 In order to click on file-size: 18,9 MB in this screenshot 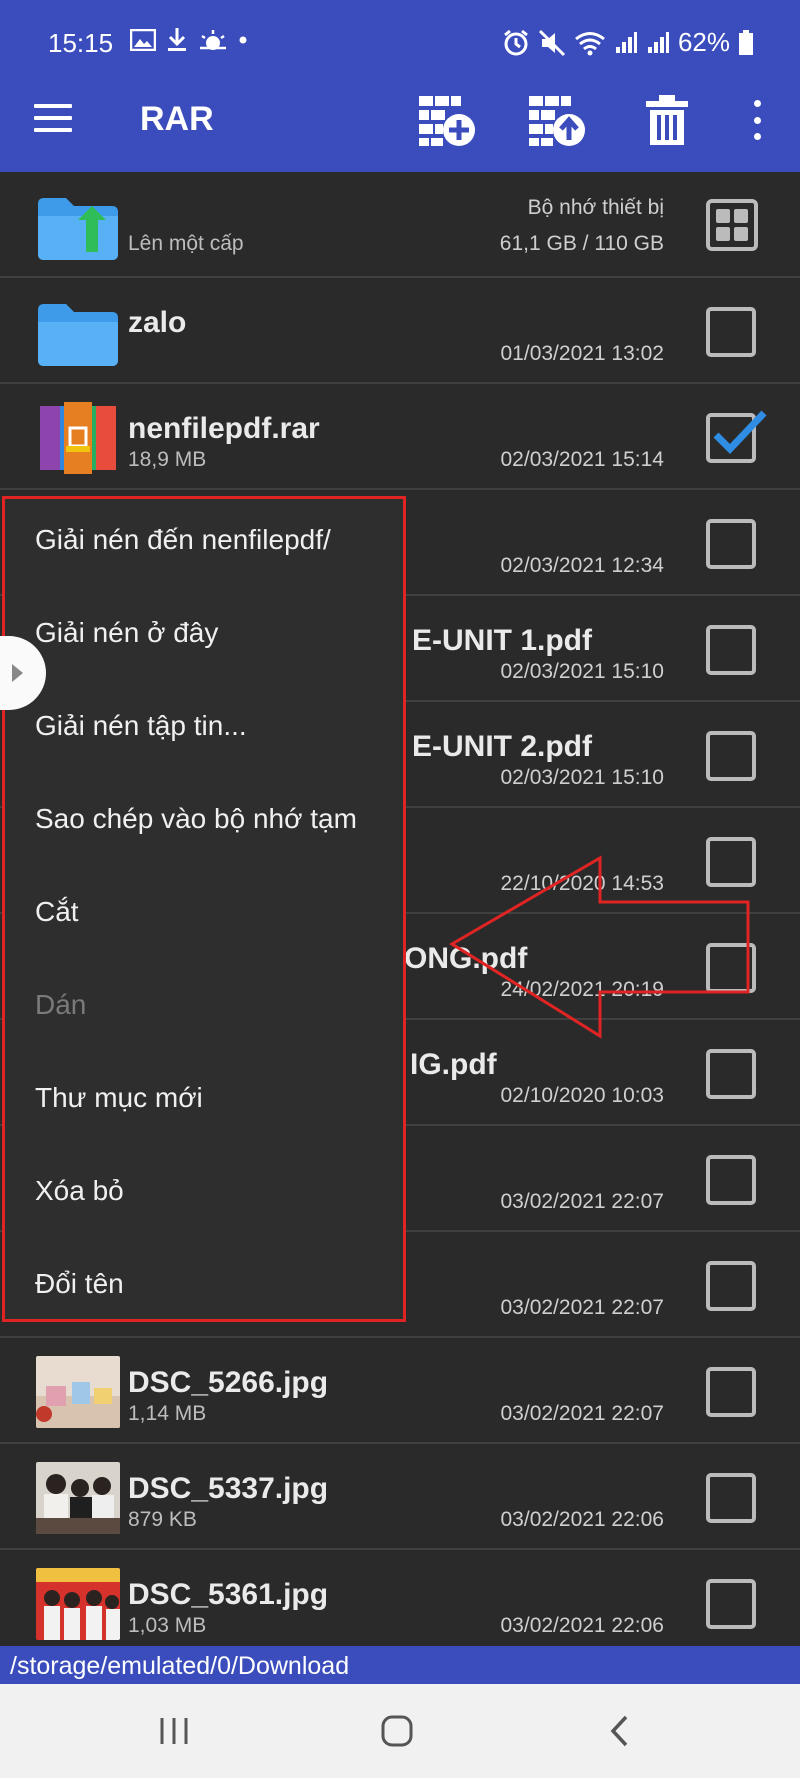, I will do `click(167, 459)`.